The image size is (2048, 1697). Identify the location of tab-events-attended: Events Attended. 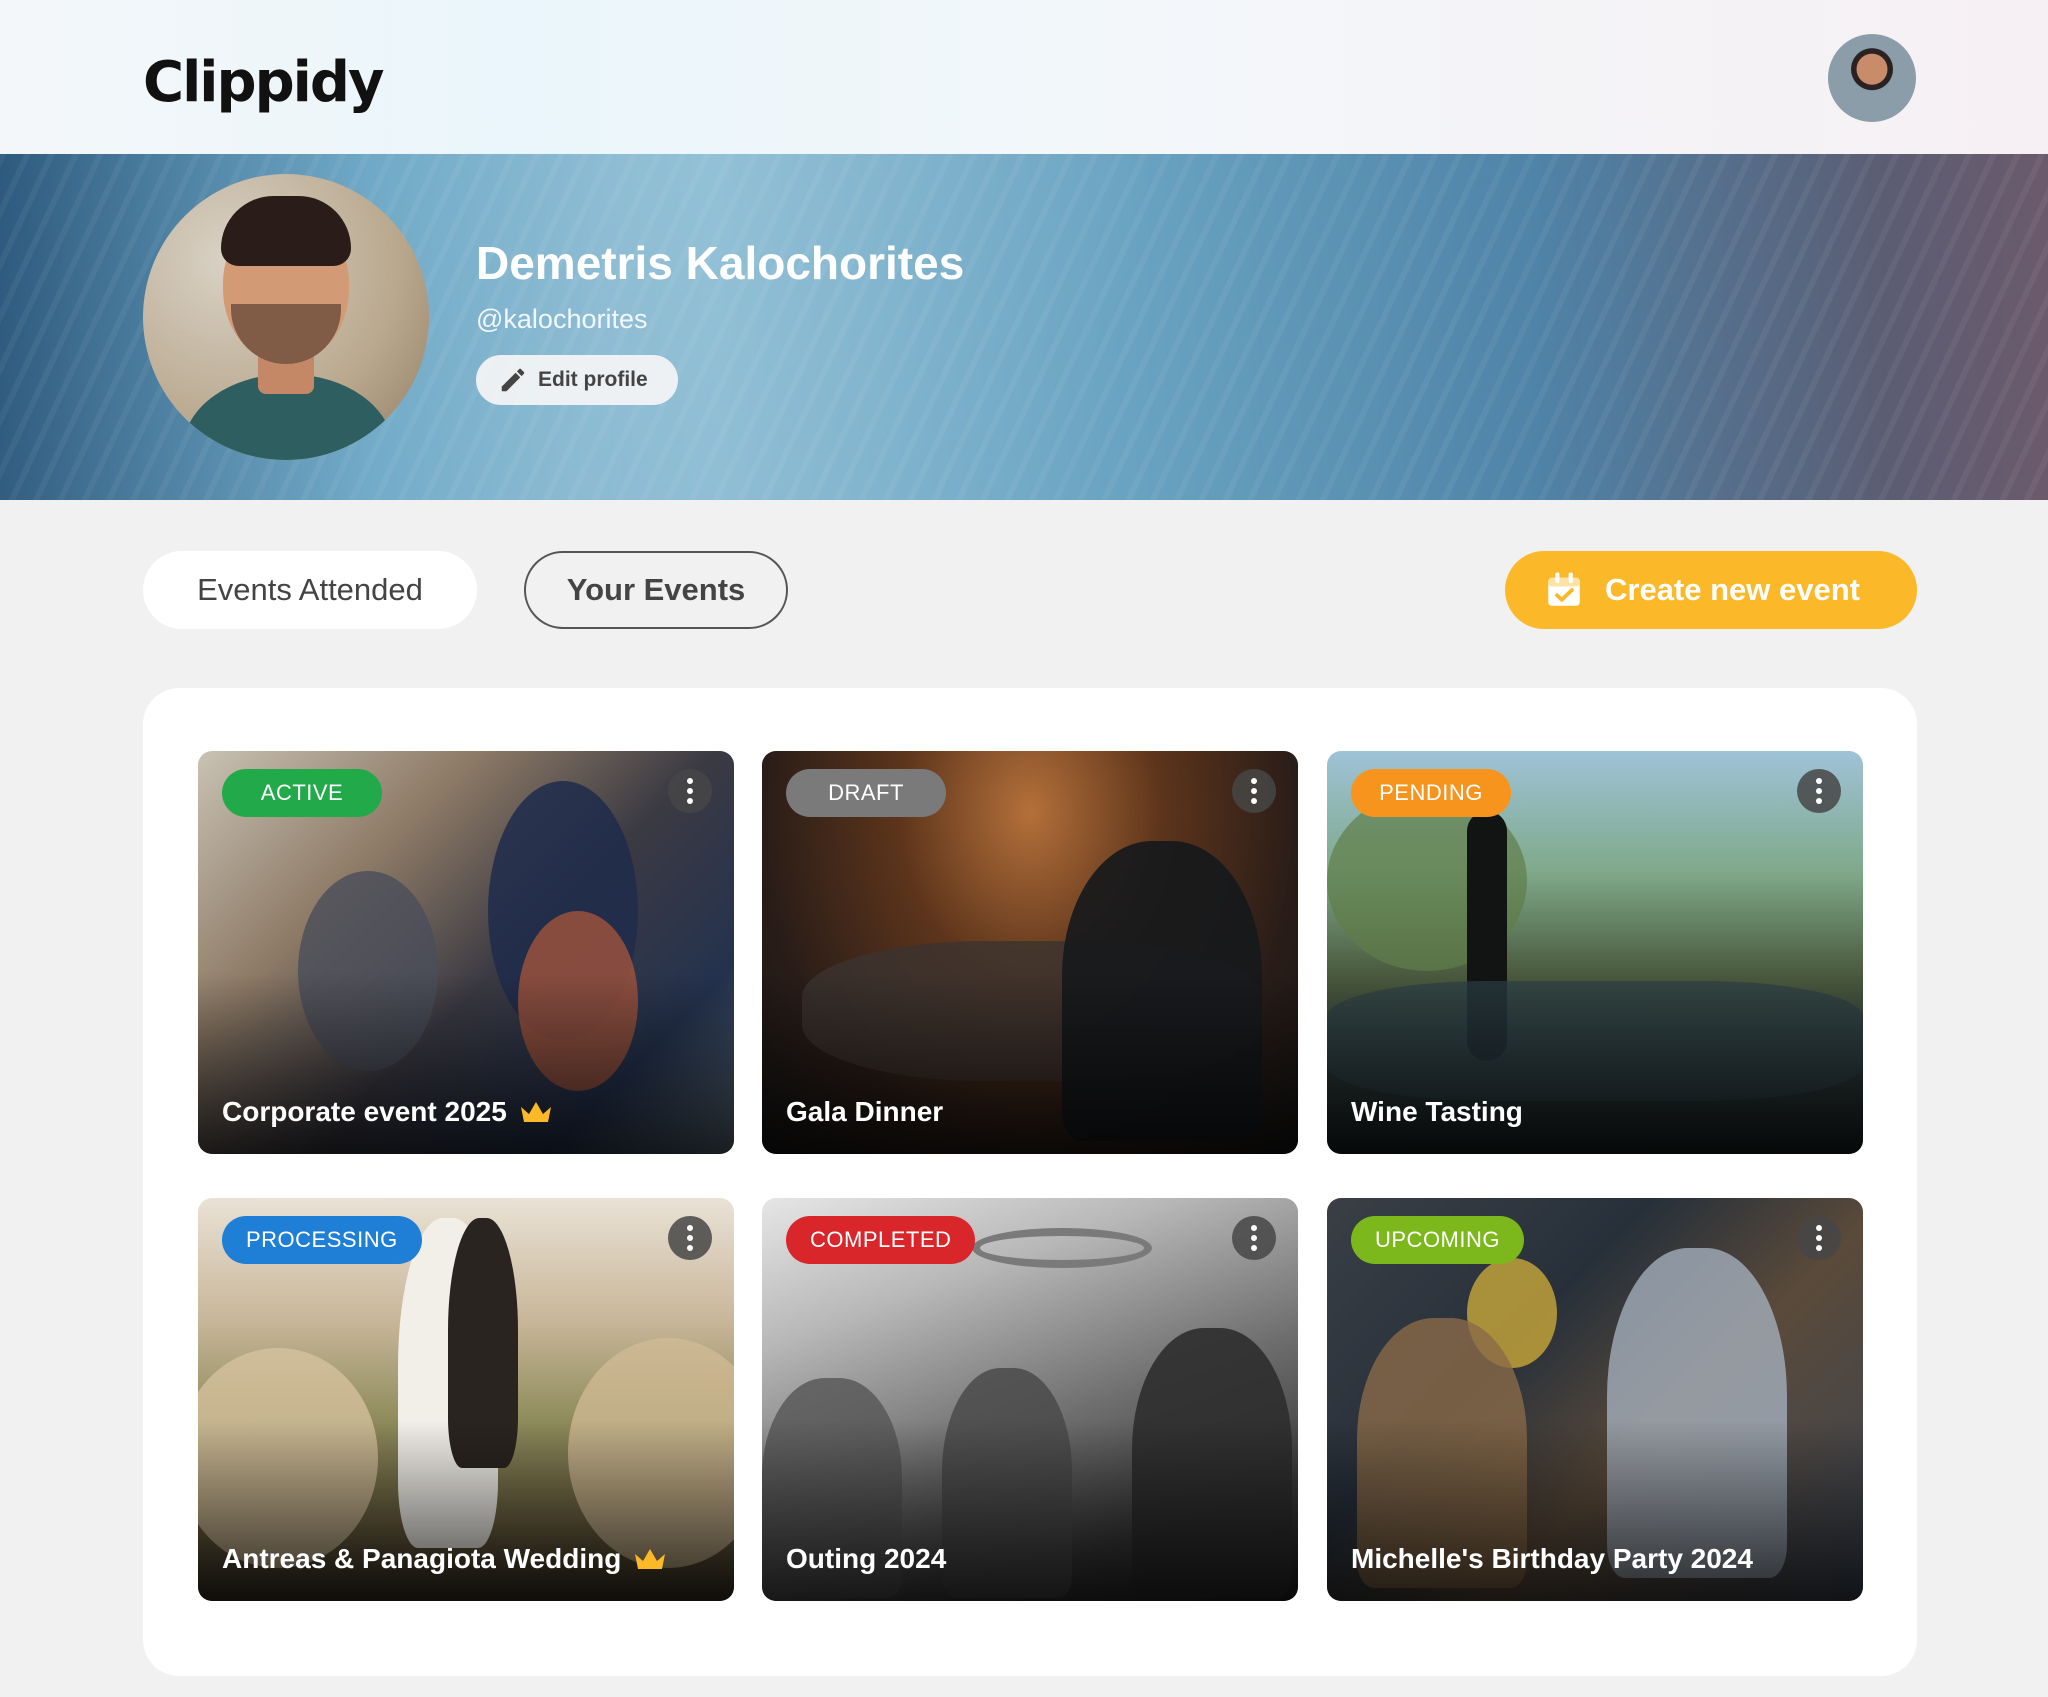
(310, 590).